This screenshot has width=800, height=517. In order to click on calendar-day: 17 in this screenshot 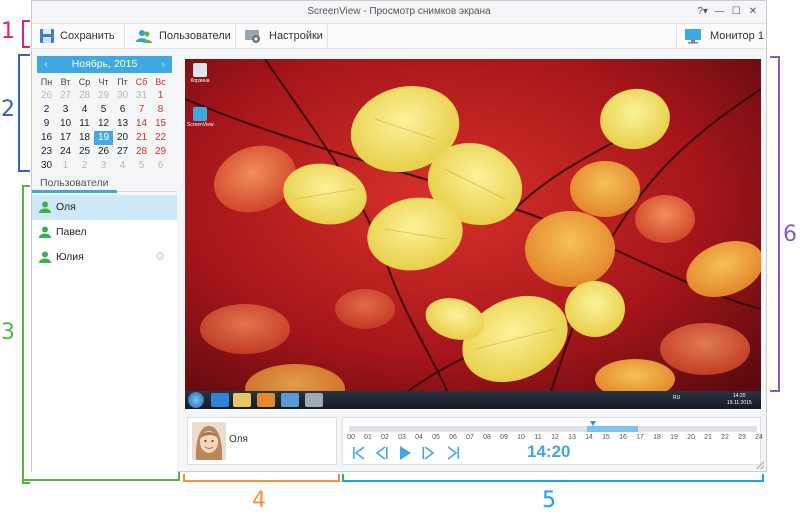, I will do `click(65, 138)`.